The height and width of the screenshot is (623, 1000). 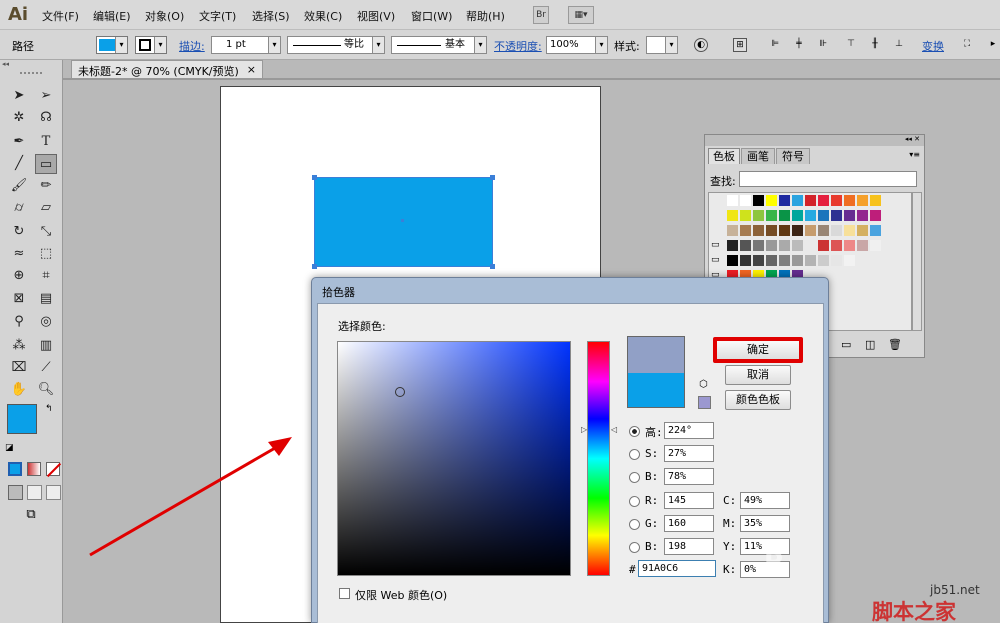 What do you see at coordinates (192, 46) in the screenshot?
I see `stroke-link: 描边:` at bounding box center [192, 46].